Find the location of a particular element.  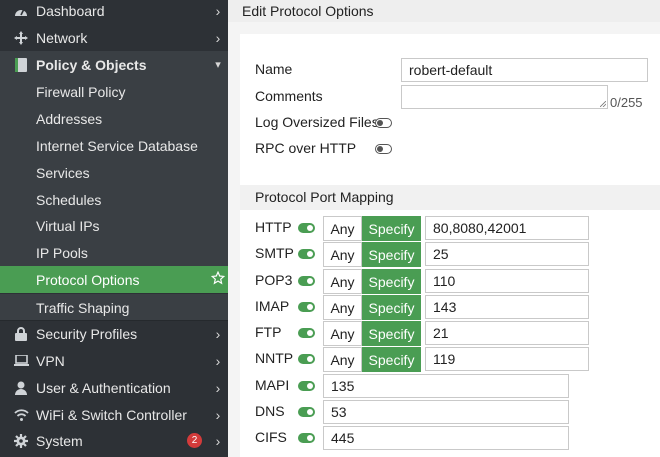

sidebar-item-label: Services is located at coordinates (63, 172).